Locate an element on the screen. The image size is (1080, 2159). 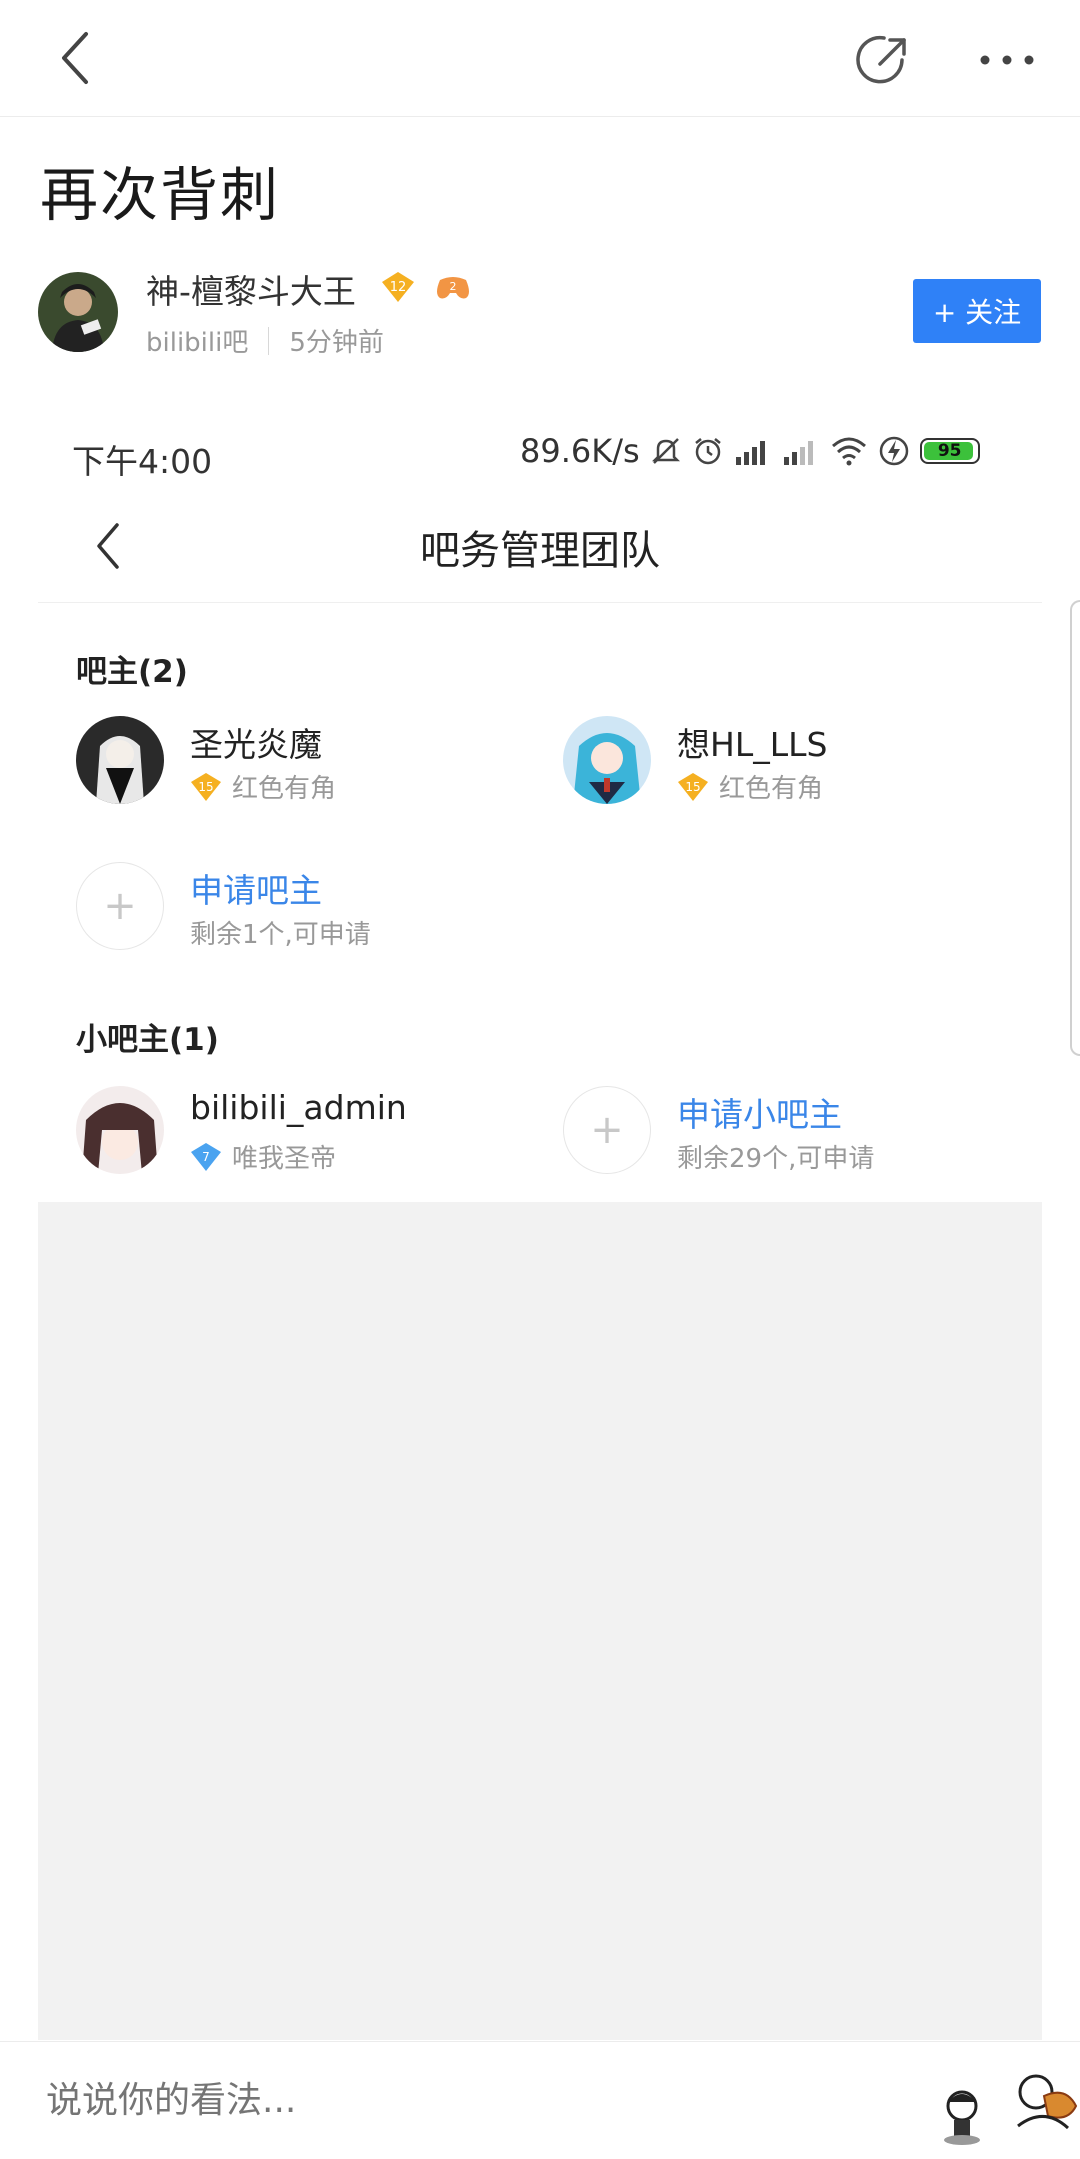
author-avatar is located at coordinates (78, 312).